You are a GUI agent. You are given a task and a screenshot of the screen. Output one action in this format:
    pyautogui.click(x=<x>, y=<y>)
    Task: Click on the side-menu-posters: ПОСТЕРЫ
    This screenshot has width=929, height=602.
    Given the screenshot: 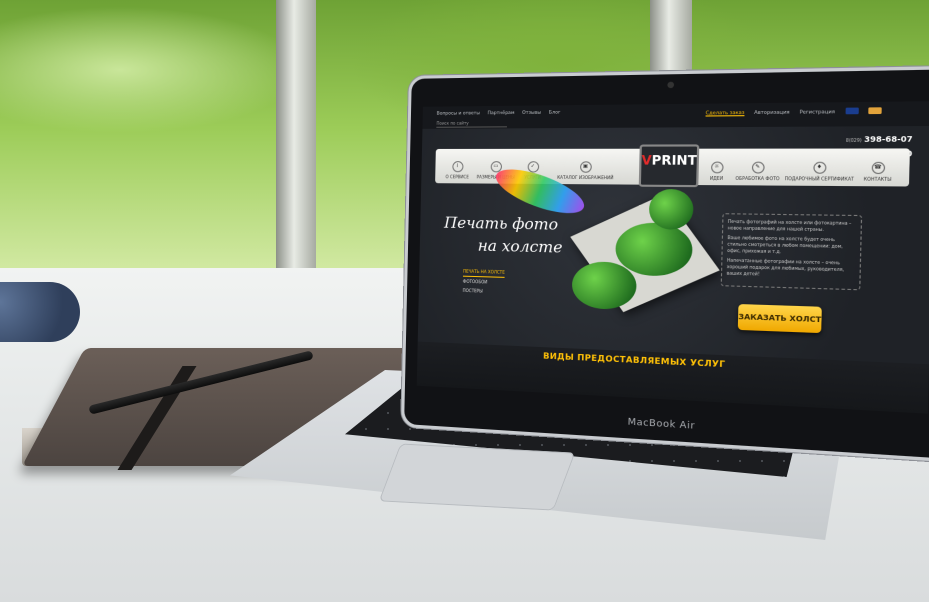 What is the action you would take?
    pyautogui.click(x=484, y=291)
    